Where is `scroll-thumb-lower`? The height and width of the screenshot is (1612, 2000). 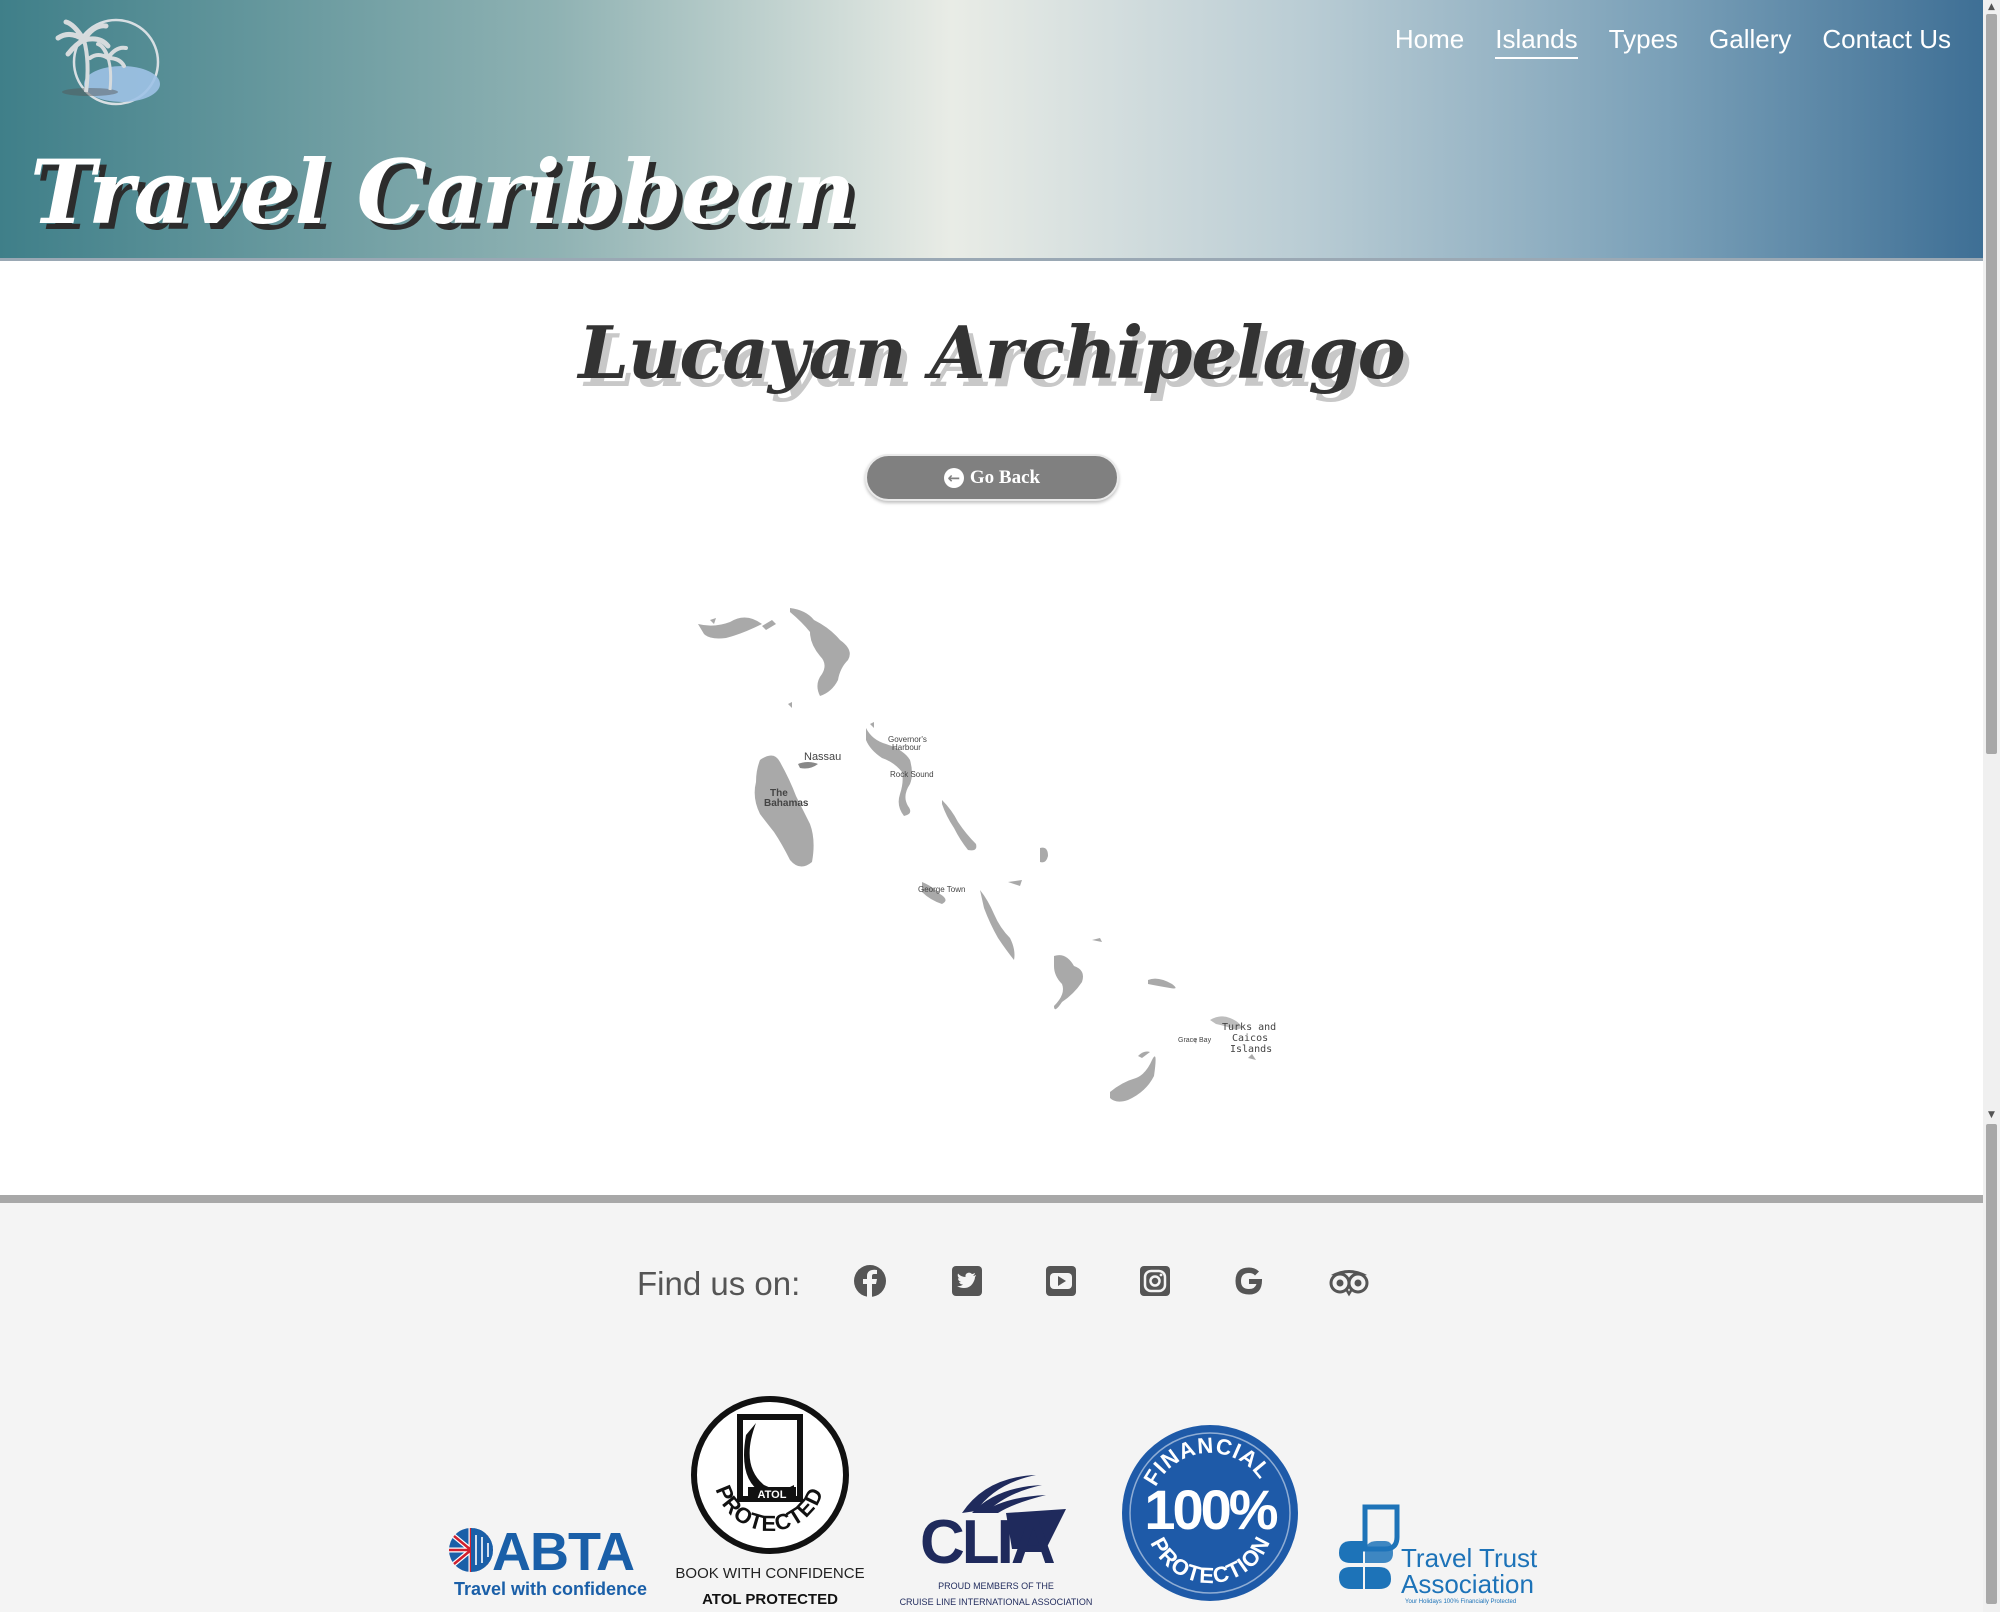
scroll-thumb-lower is located at coordinates (1991, 1364).